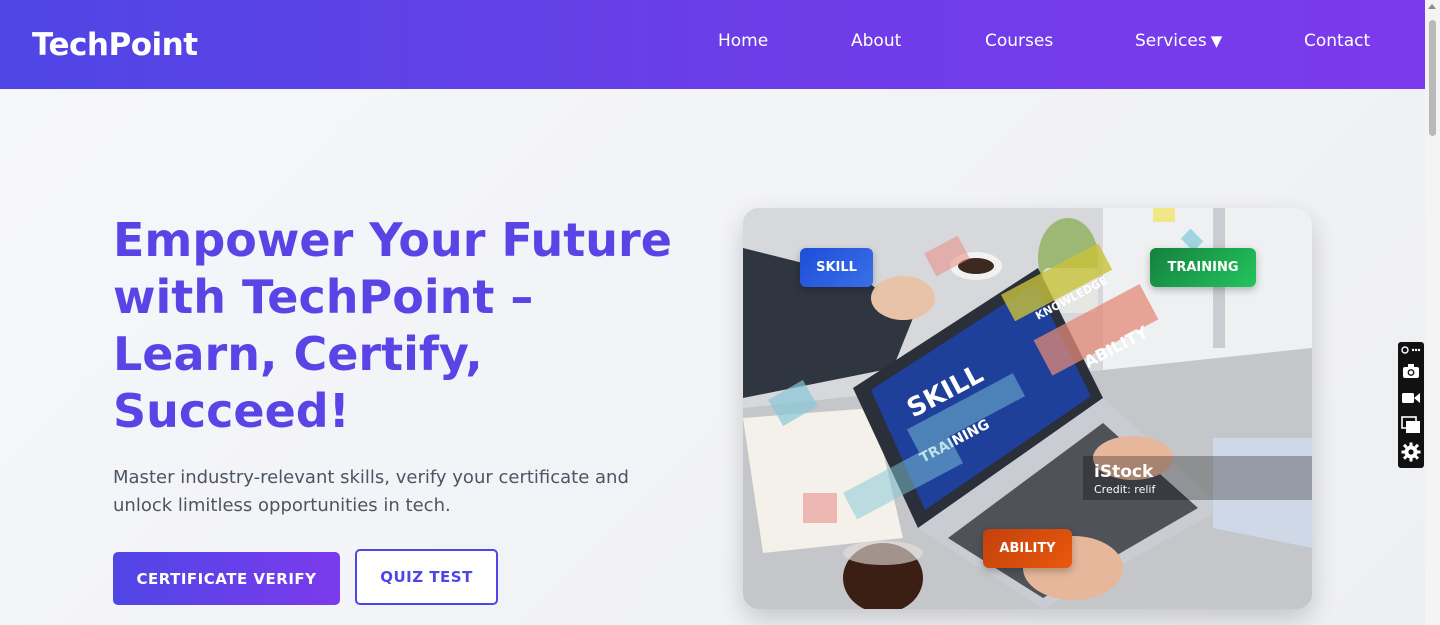 This screenshot has width=1440, height=625. Describe the element at coordinates (836, 267) in the screenshot. I see `skill-badge: SKILL` at that location.